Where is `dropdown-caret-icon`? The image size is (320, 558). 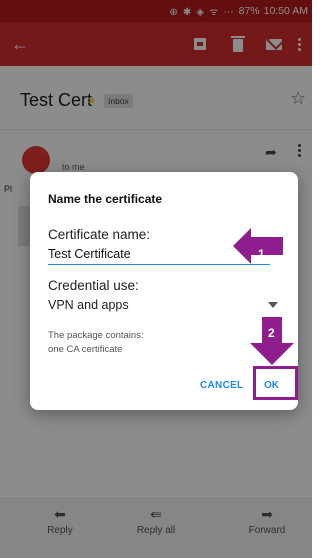
dropdown-caret-icon is located at coordinates (273, 305).